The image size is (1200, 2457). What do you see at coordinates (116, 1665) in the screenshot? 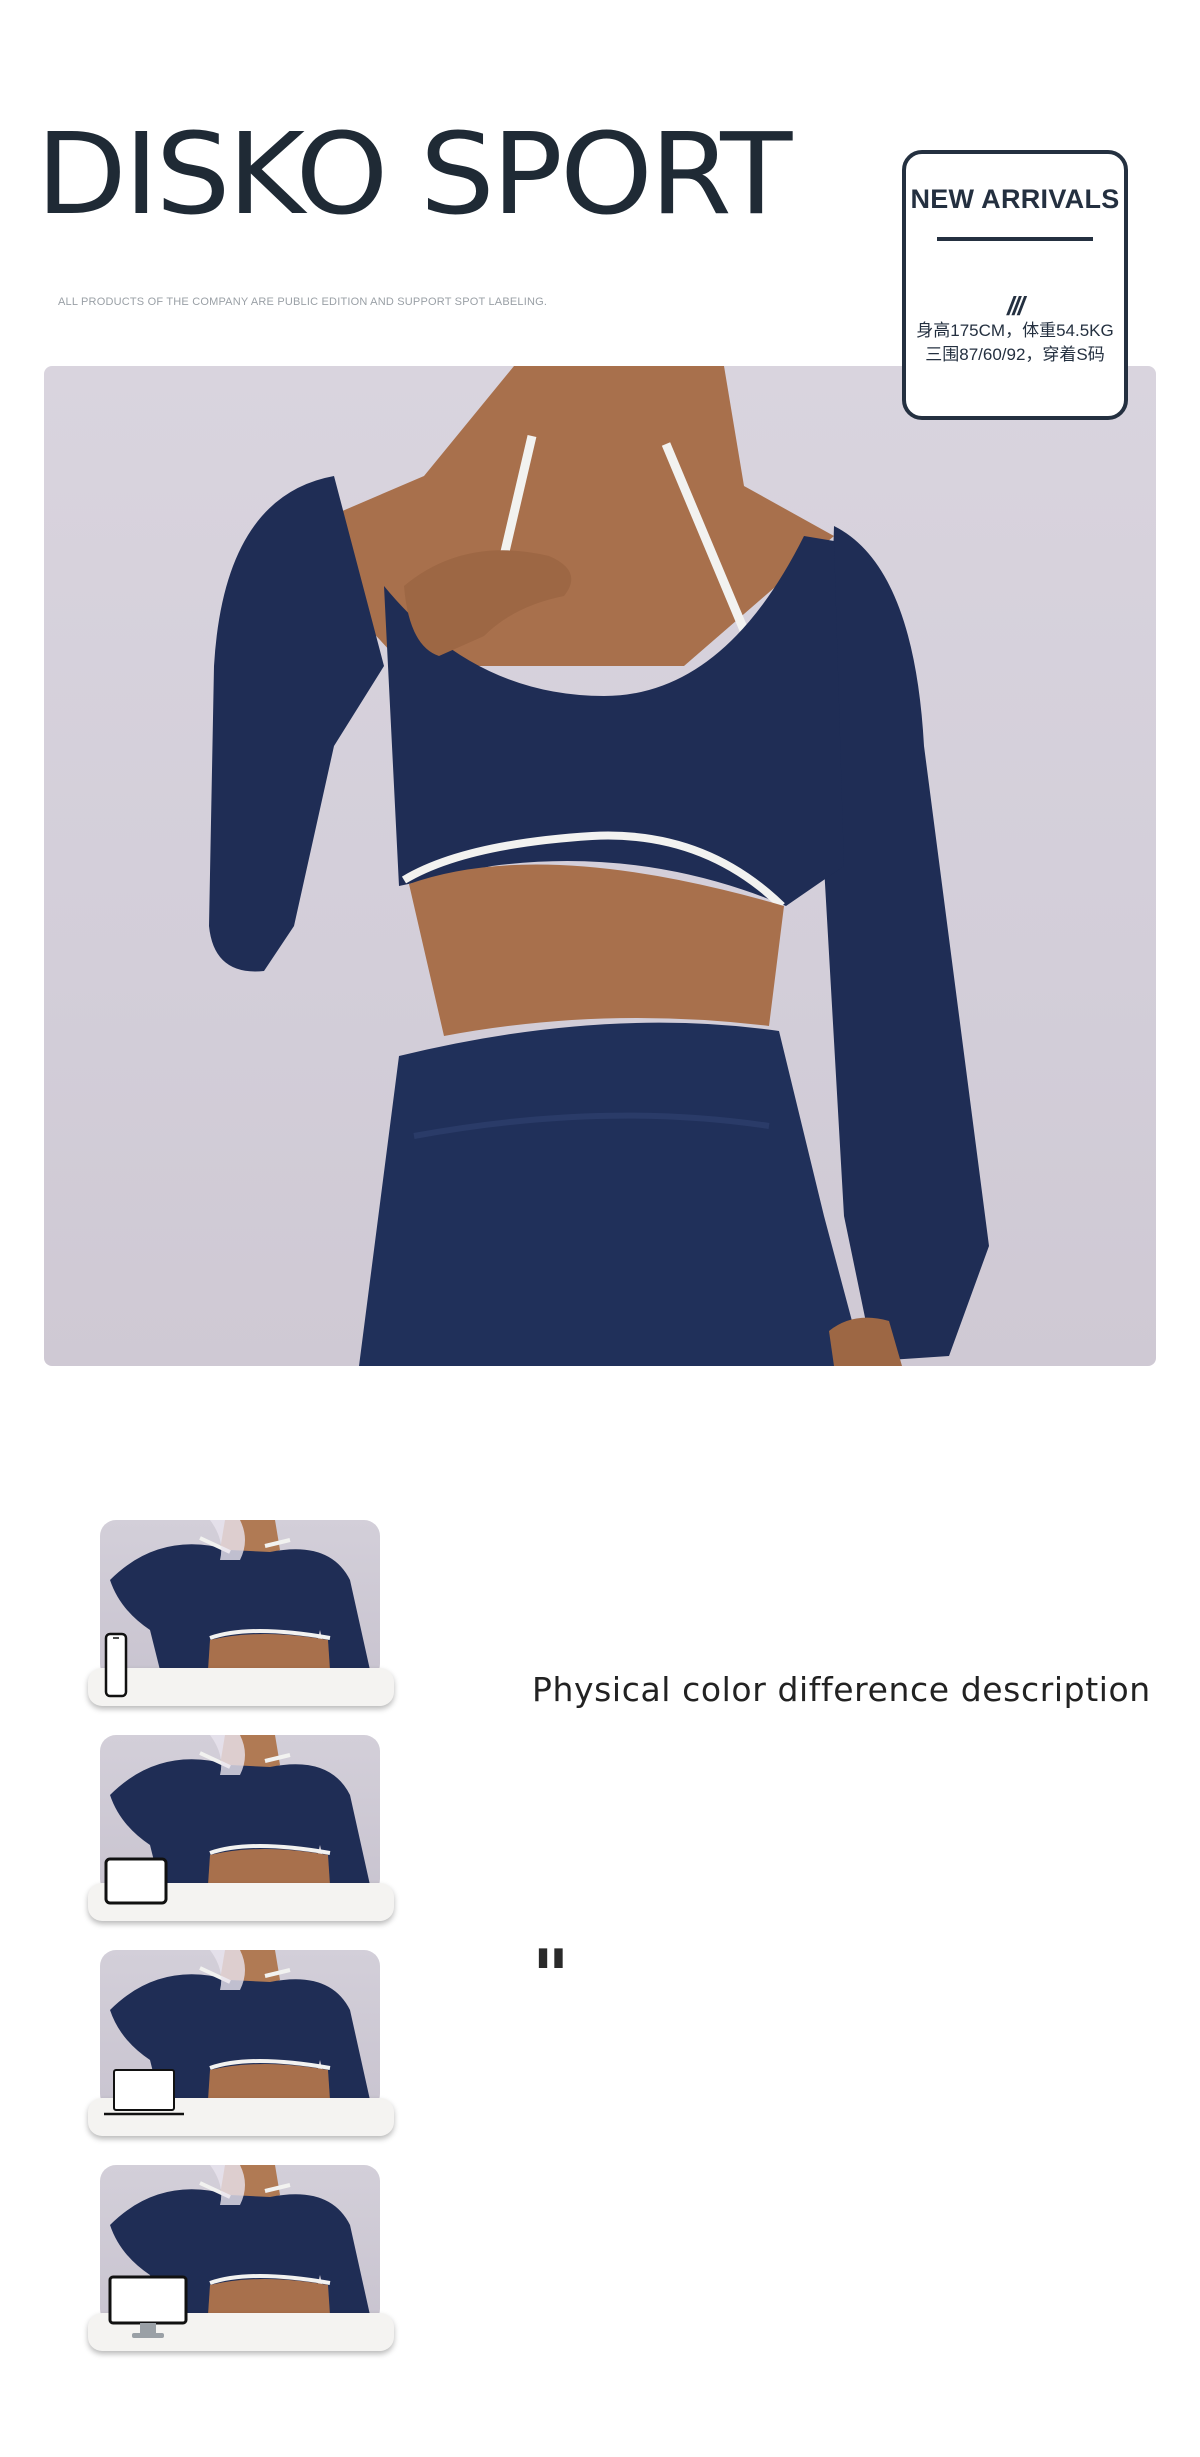
I see `phone-icon` at bounding box center [116, 1665].